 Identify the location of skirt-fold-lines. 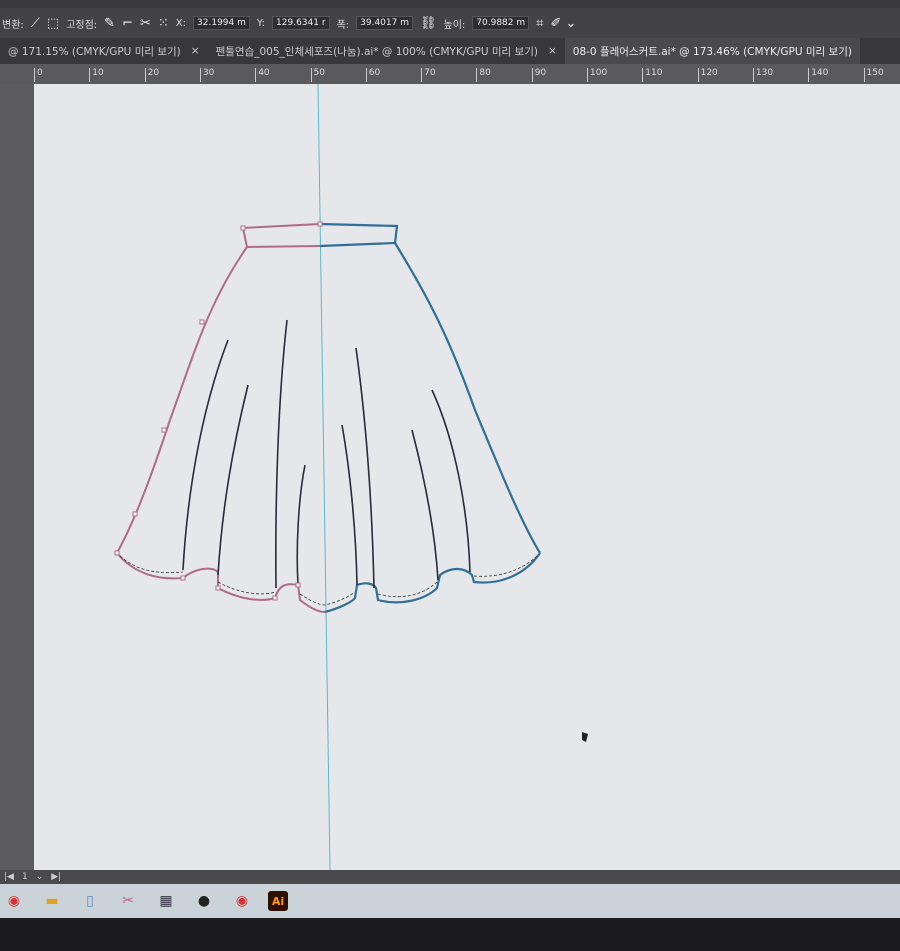
(326, 454).